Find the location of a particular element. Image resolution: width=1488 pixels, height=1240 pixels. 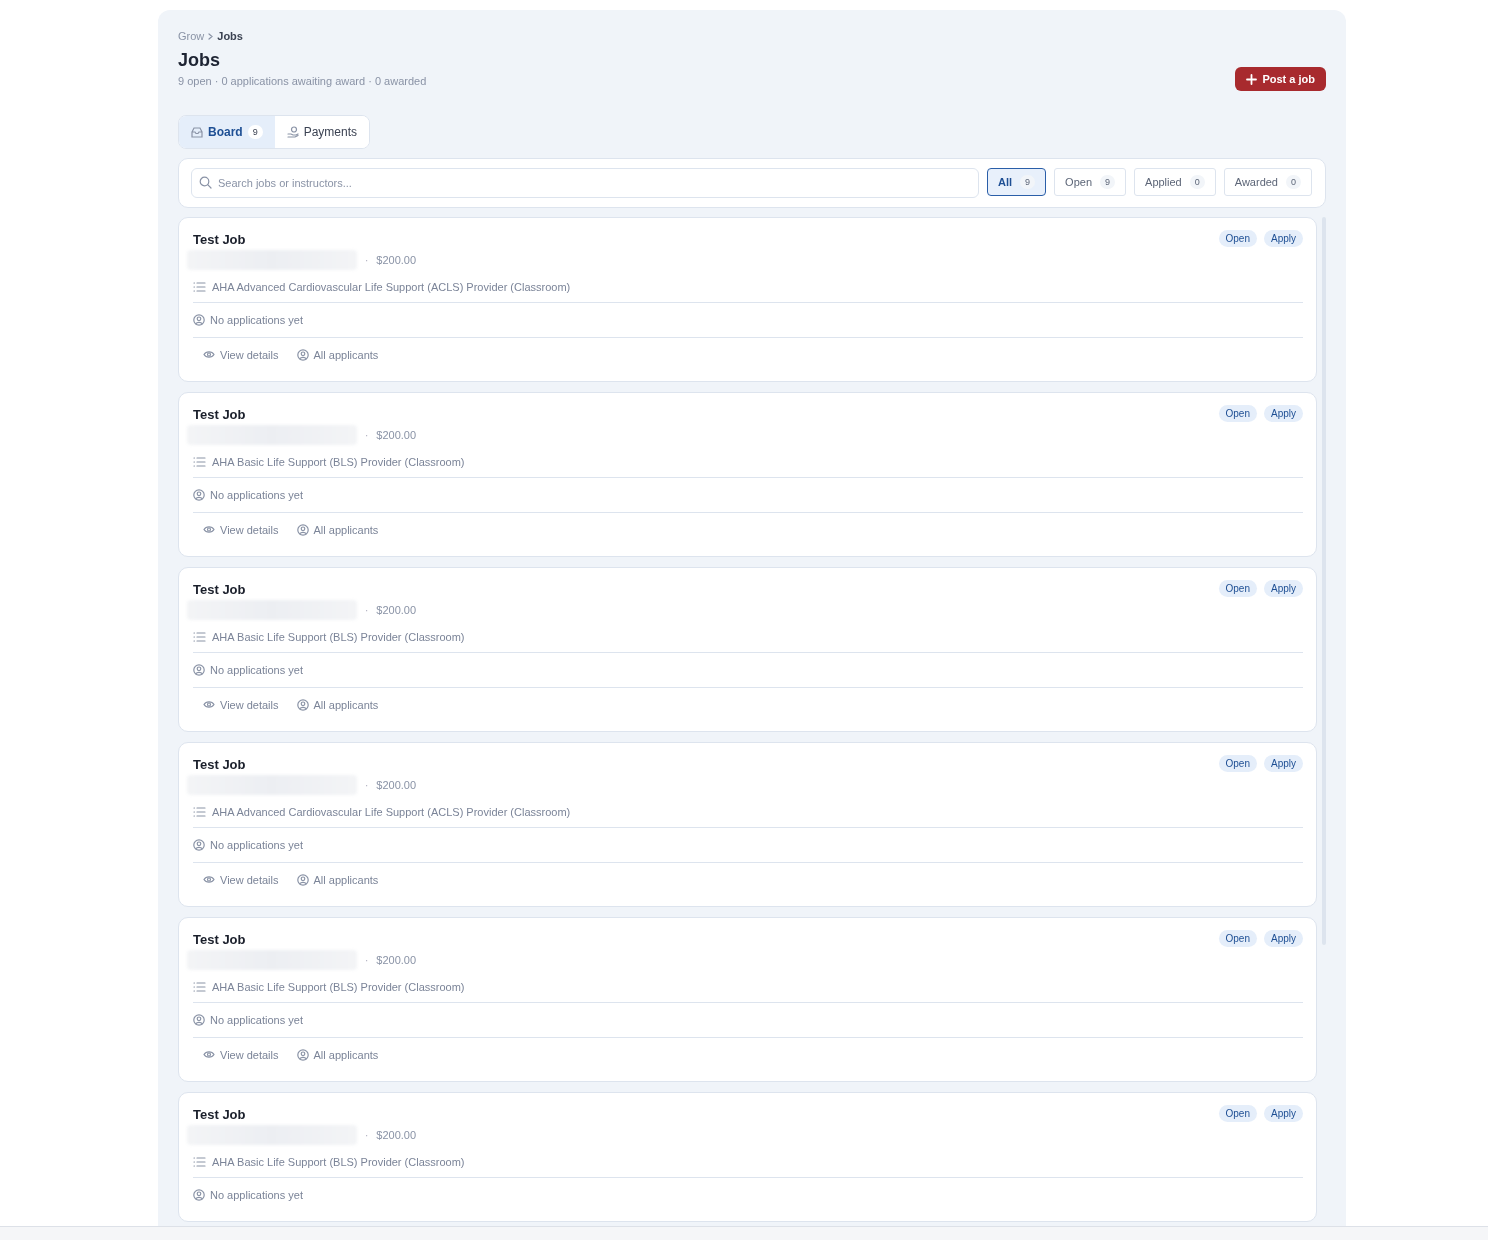

post-job-button: Post a job is located at coordinates (1280, 79).